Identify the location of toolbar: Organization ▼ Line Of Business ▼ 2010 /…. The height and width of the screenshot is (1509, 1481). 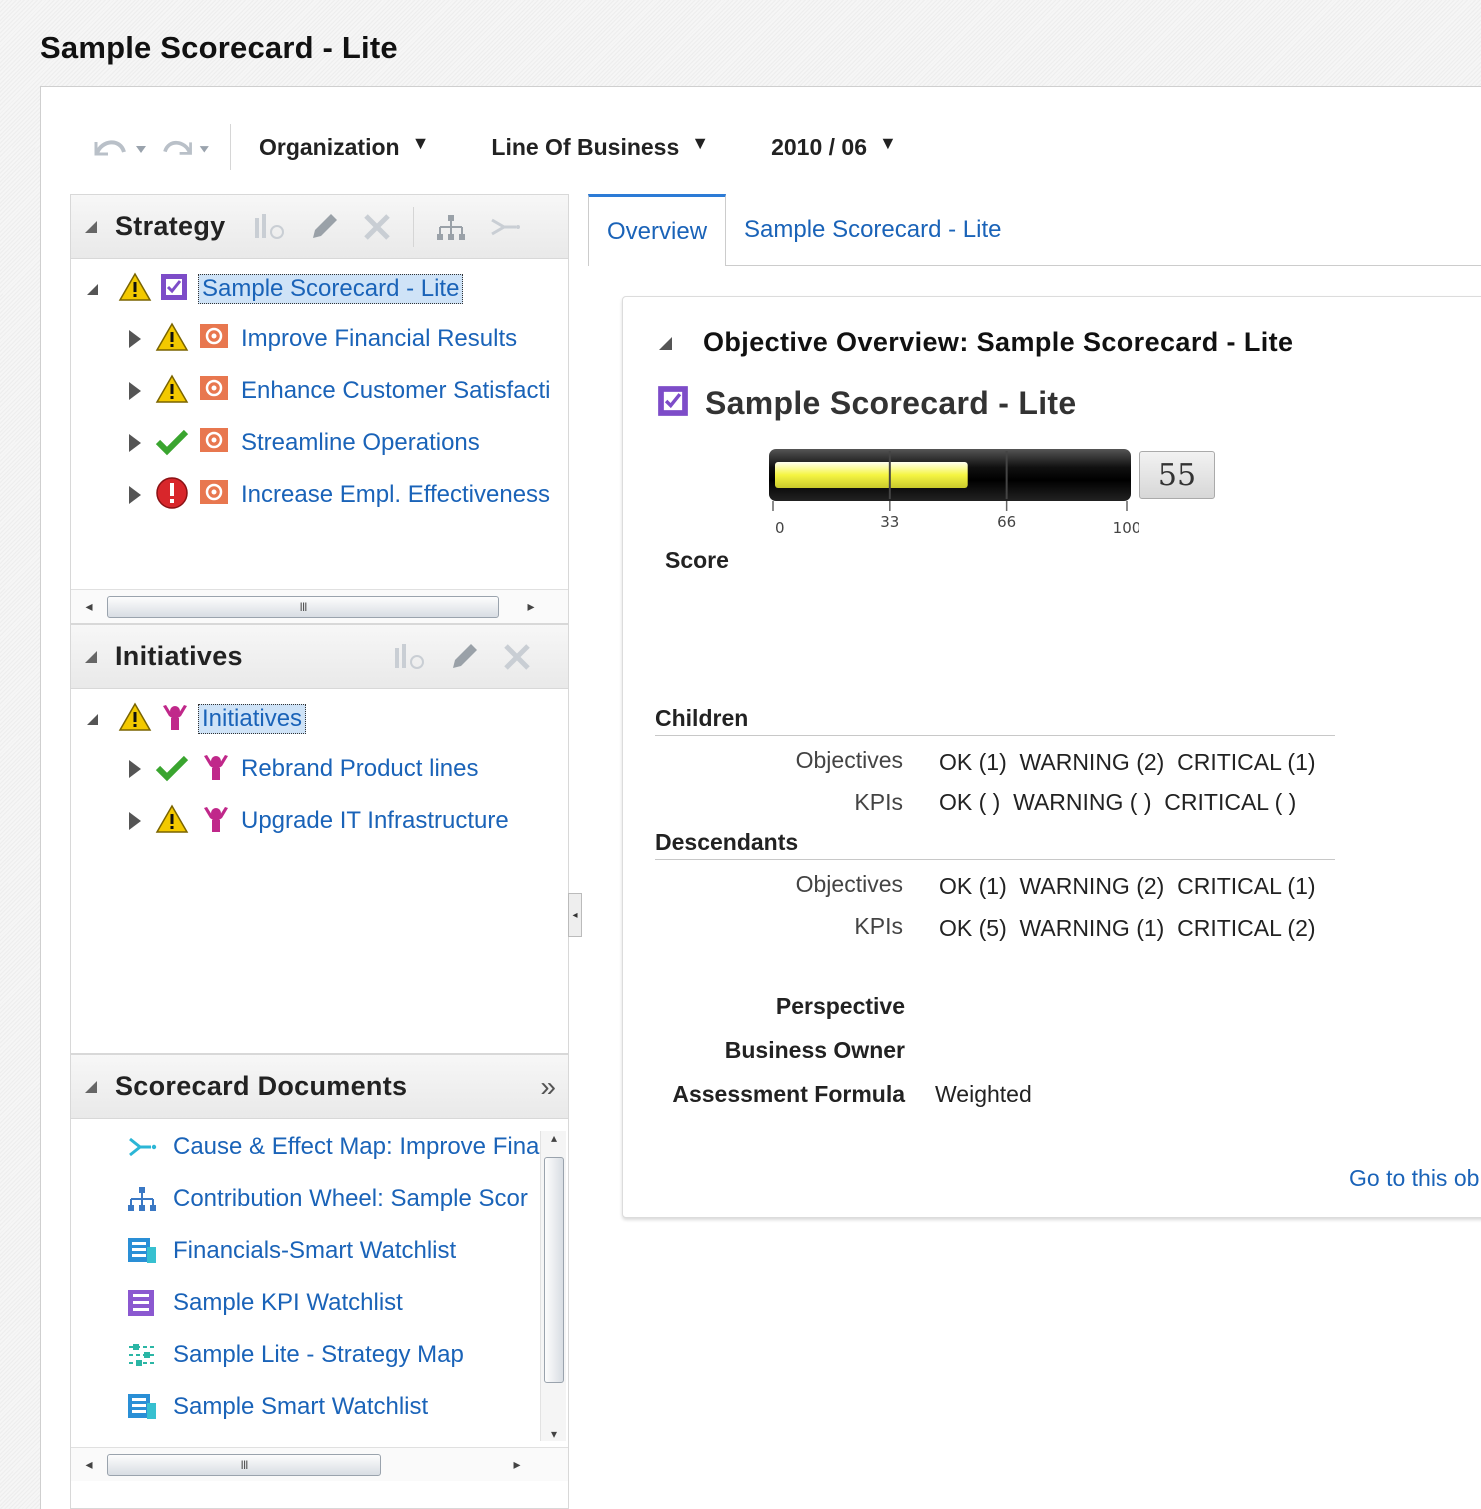
(524, 147).